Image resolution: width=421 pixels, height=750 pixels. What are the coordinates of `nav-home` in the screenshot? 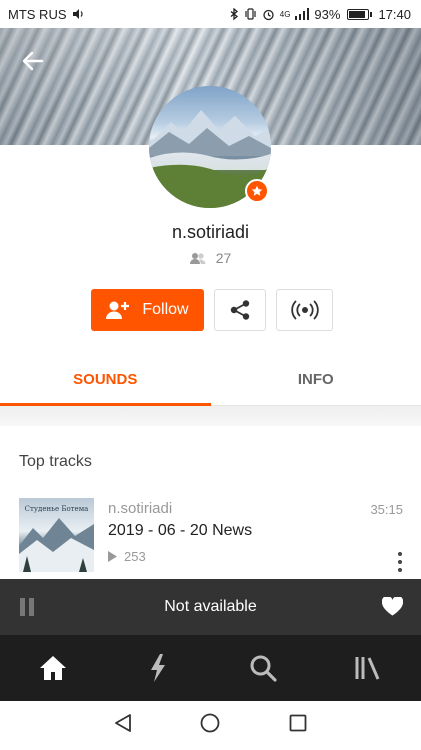 It's located at (52, 668).